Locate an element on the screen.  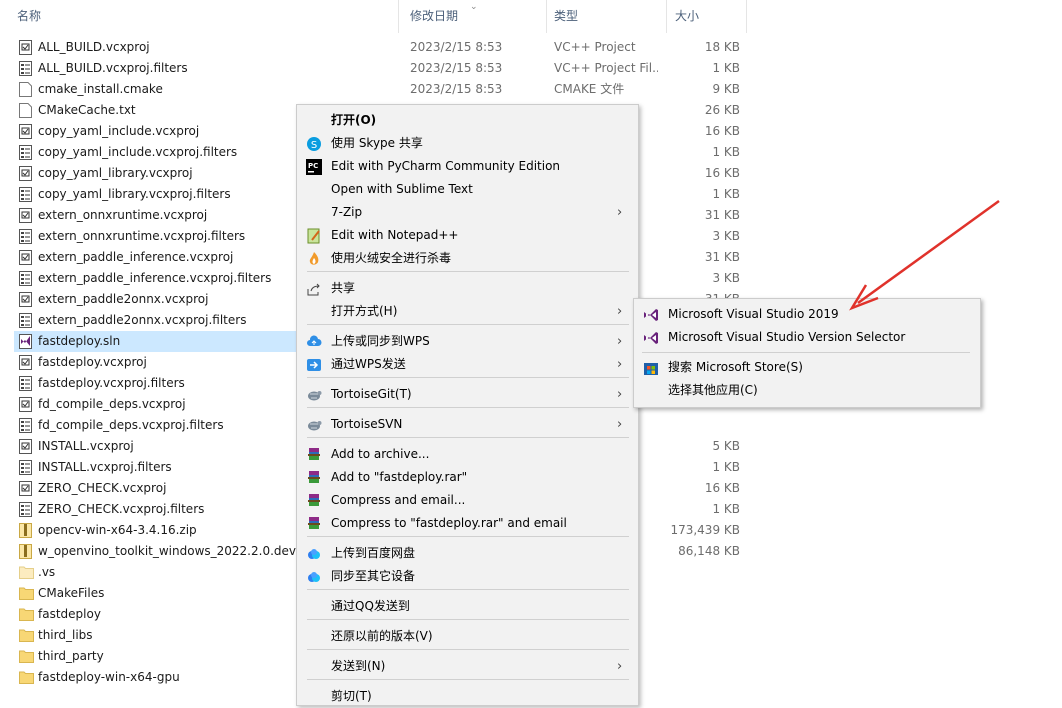
file-name: copy_yaml_include.vcxproj is located at coordinates (119, 131).